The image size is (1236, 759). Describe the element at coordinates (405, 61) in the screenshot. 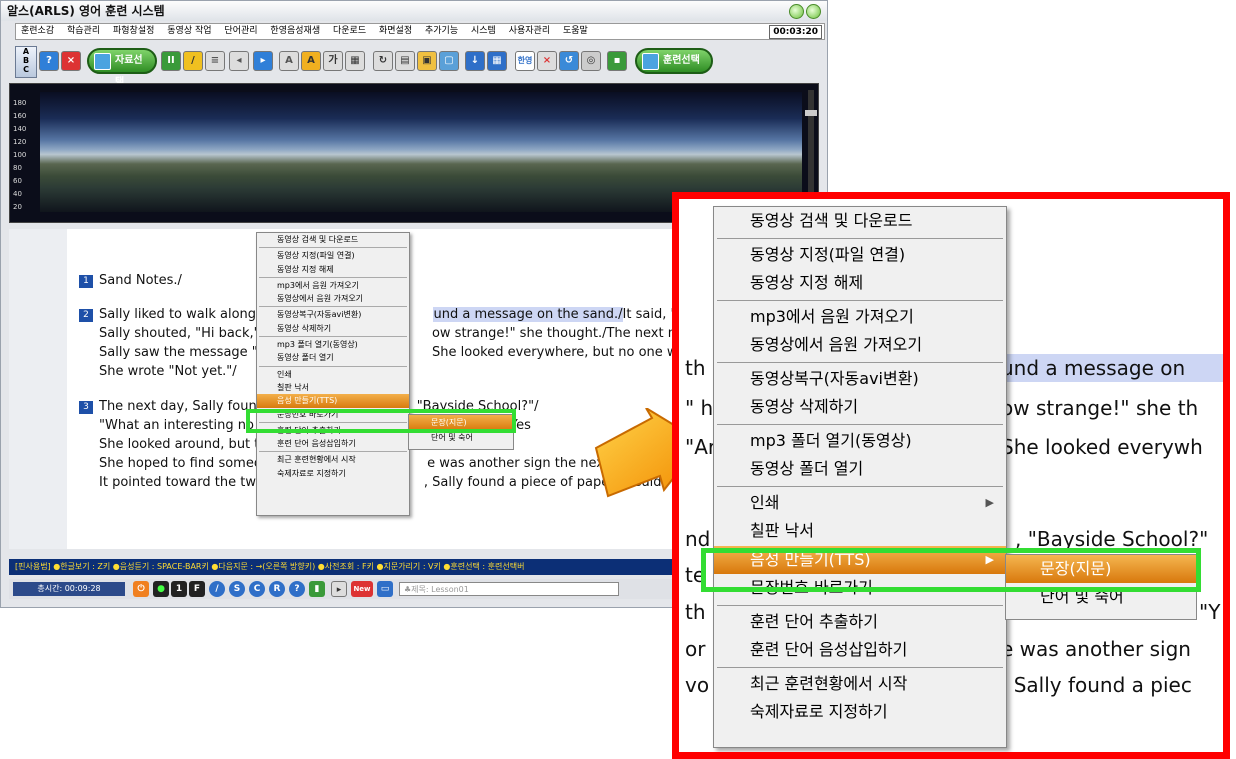

I see `document-icon: ▤` at that location.